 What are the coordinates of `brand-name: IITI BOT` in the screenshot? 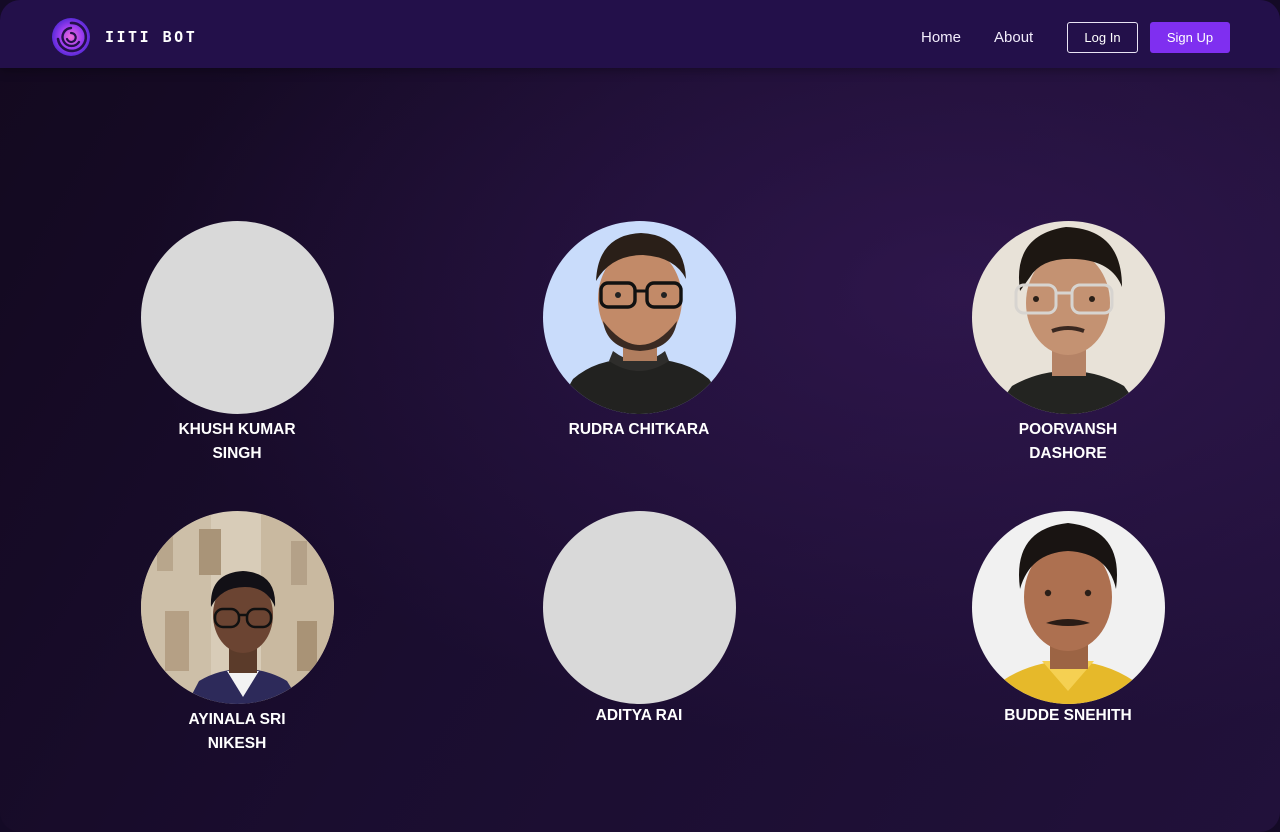 It's located at (151, 37).